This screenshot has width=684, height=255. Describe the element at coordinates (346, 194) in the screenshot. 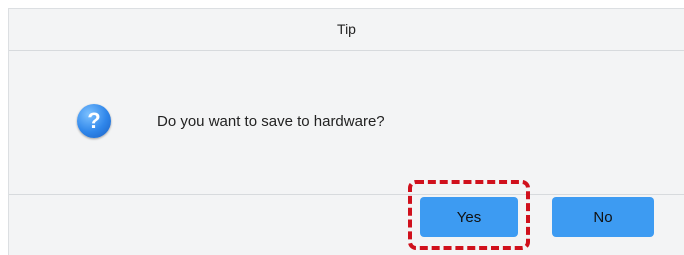

I see `button-divider` at that location.